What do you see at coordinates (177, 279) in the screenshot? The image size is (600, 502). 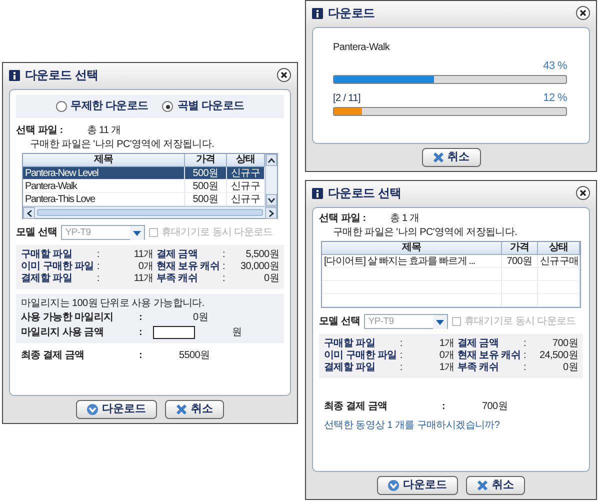 I see `summary-label: 부족 캐쉬` at bounding box center [177, 279].